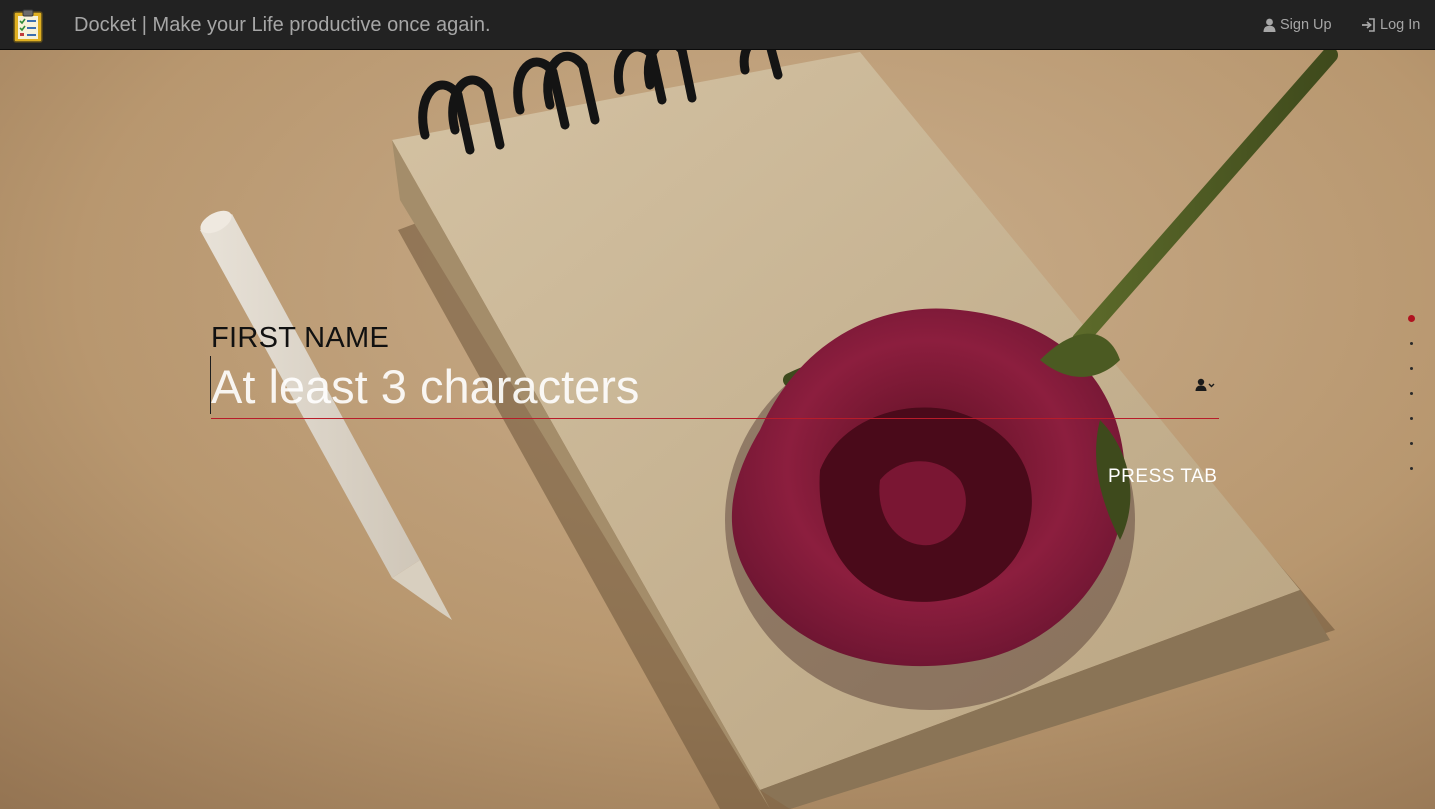  I want to click on sign-in-icon, so click(1368, 25).